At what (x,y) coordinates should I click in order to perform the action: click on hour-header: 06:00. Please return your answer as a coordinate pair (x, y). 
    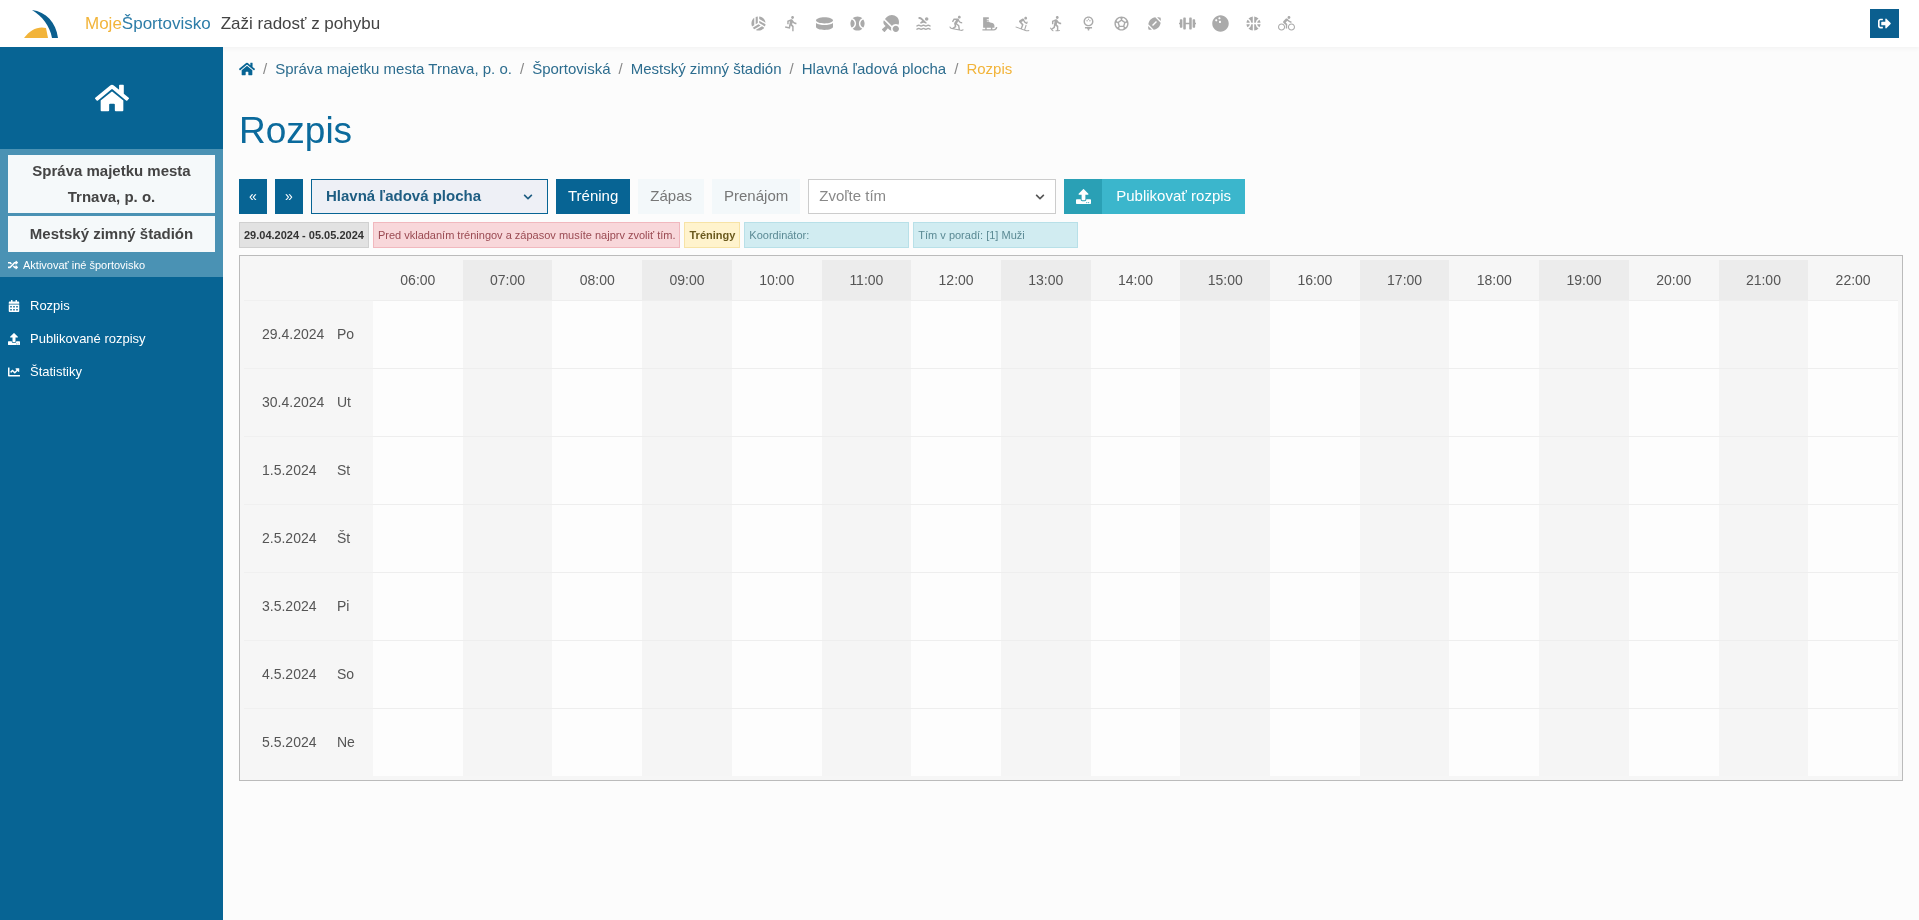
    Looking at the image, I should click on (418, 280).